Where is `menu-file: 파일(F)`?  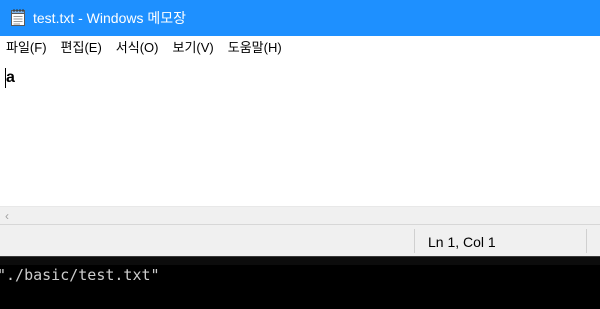
menu-file: 파일(F) is located at coordinates (27, 48).